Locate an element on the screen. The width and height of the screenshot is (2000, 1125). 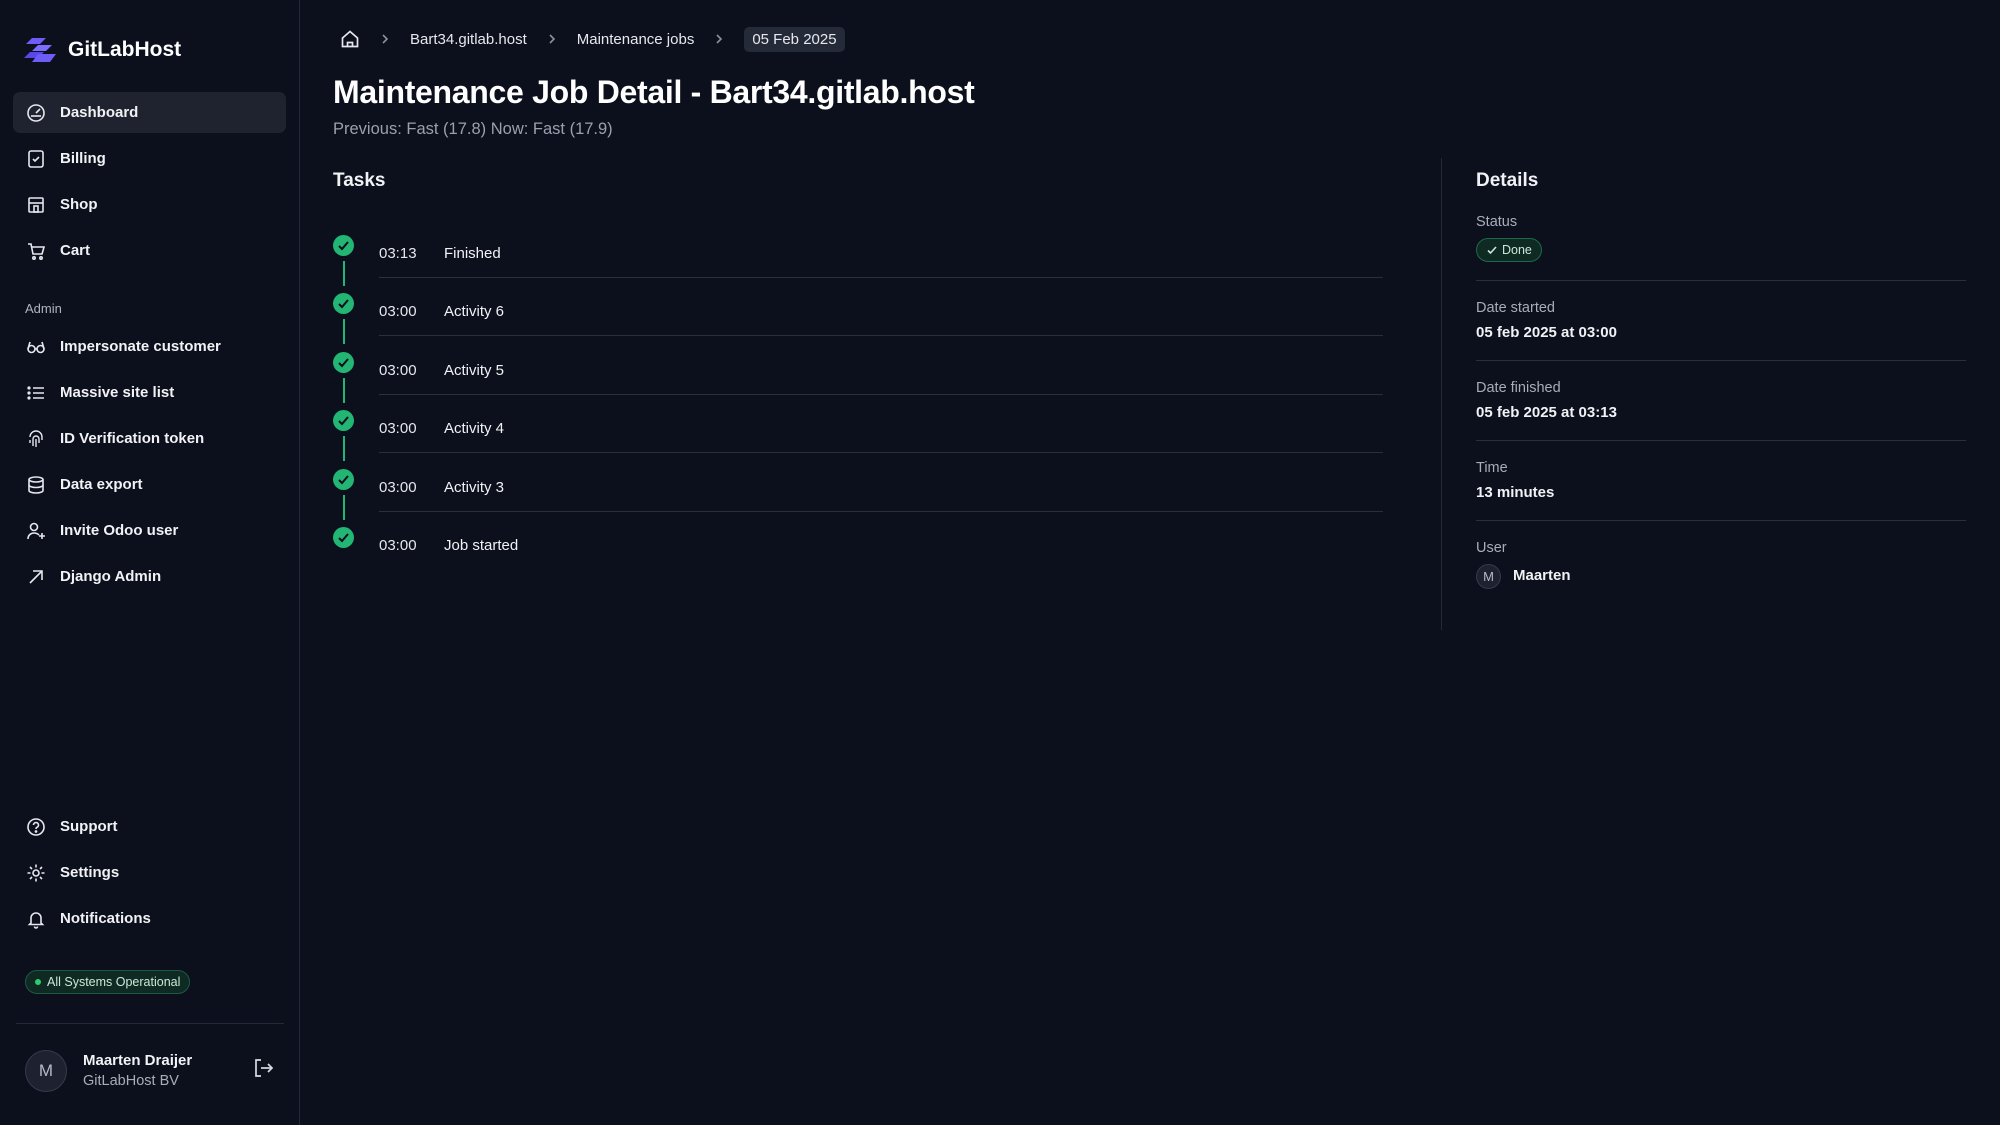
task-row: 03:00 Activity 6 is located at coordinates (858, 322).